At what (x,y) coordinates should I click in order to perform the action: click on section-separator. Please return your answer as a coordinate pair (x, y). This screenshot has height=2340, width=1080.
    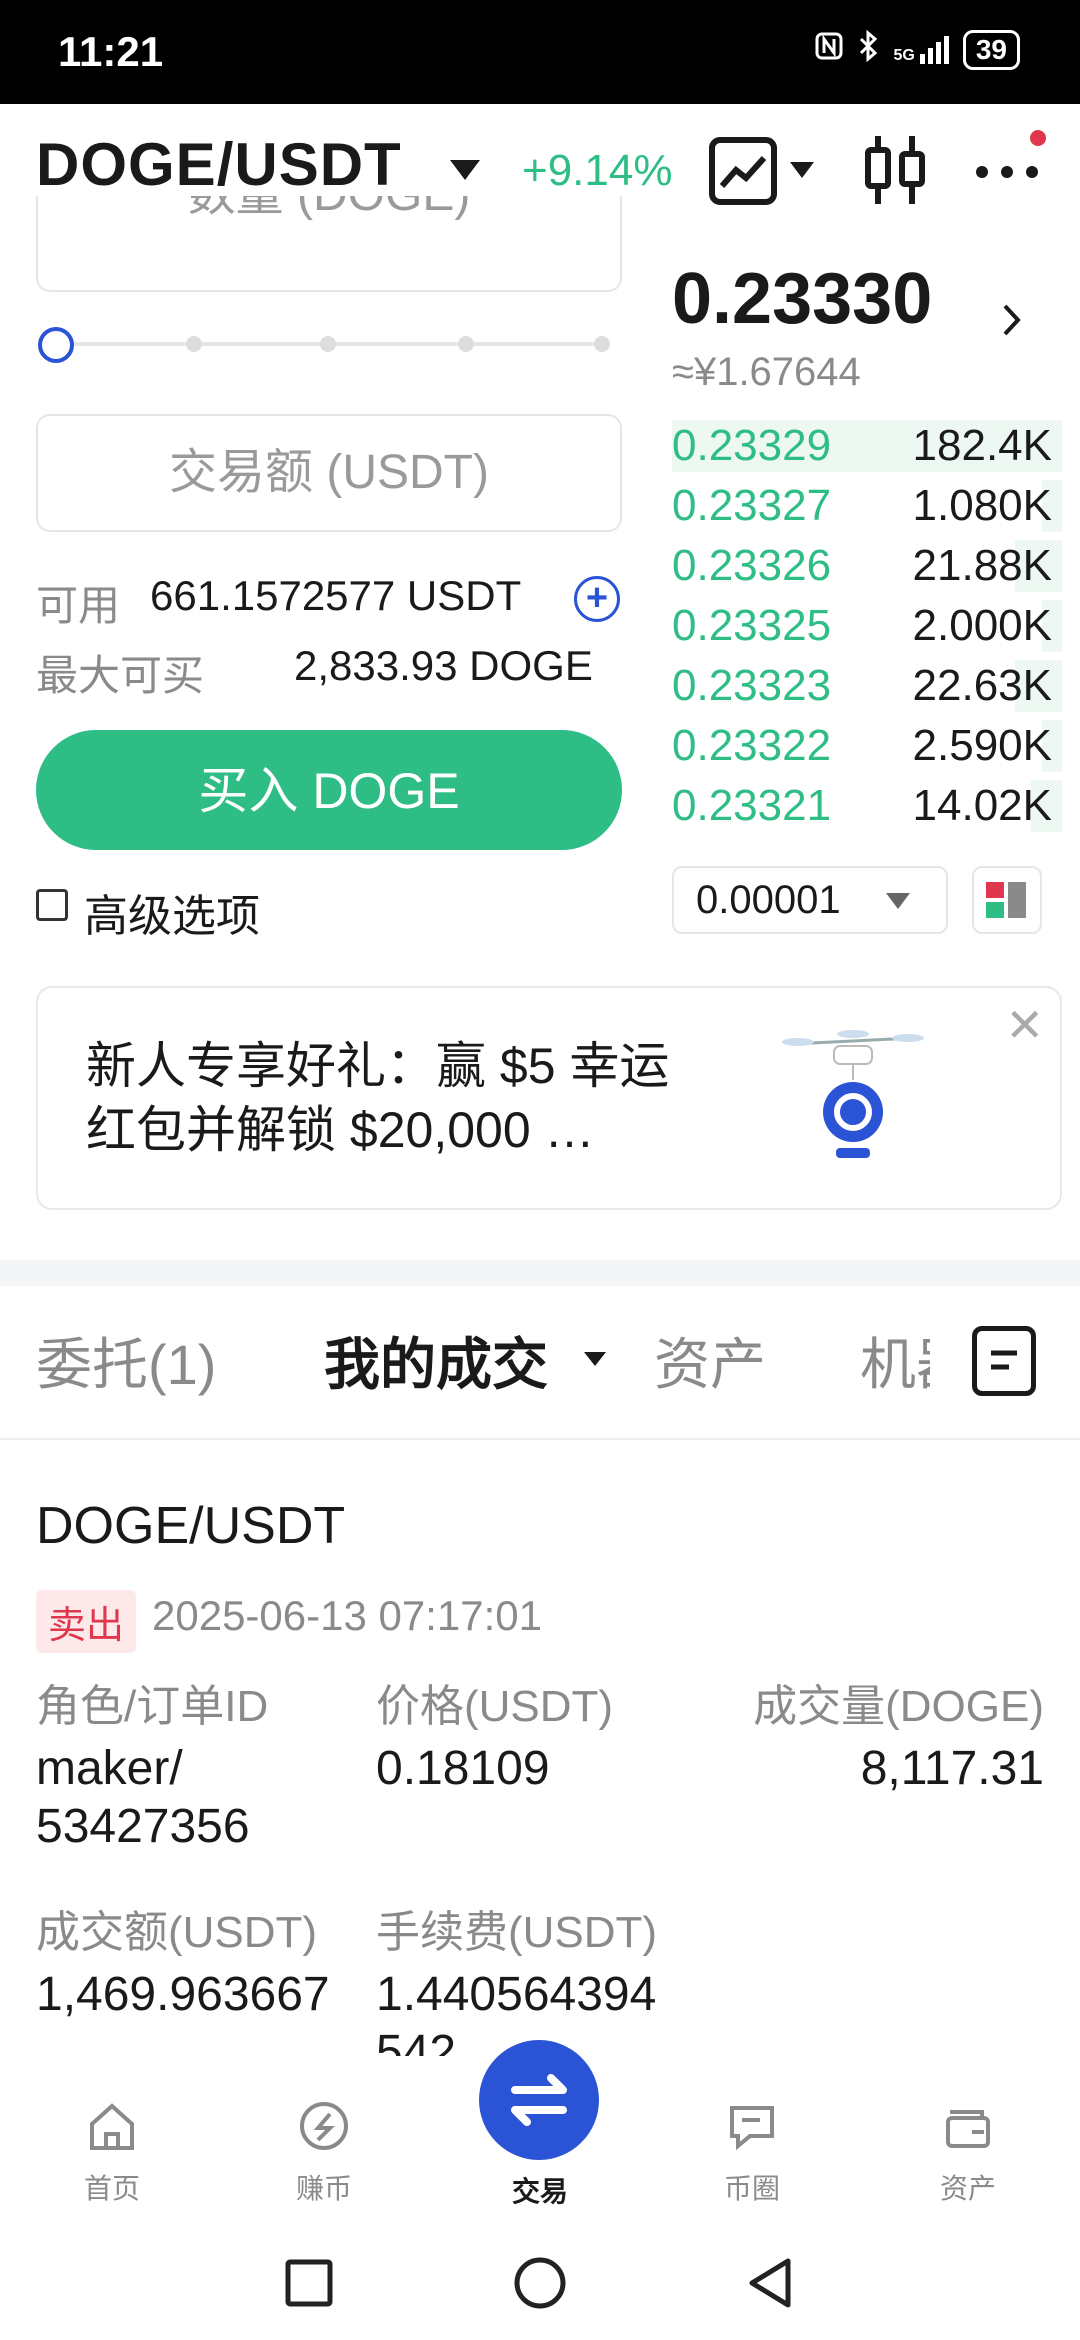
    Looking at the image, I should click on (540, 1273).